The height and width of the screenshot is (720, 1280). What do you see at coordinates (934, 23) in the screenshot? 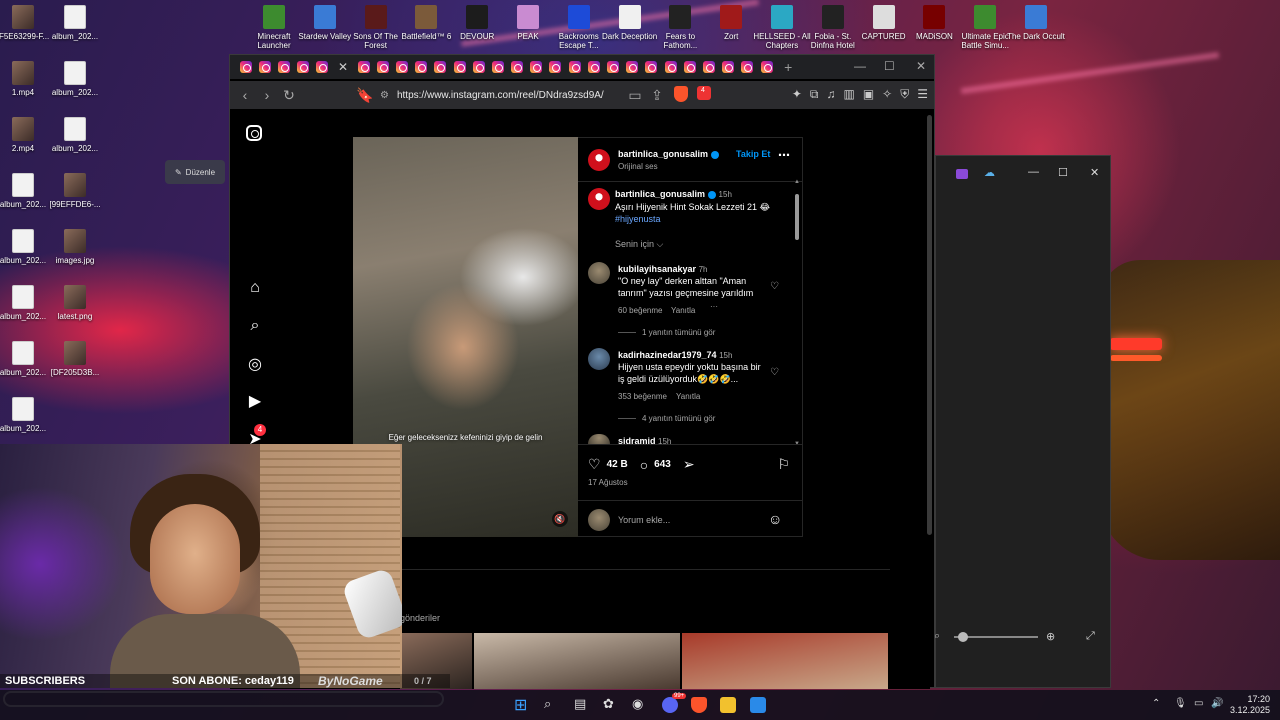
I see `desktop-shortcut: MADiSON` at bounding box center [934, 23].